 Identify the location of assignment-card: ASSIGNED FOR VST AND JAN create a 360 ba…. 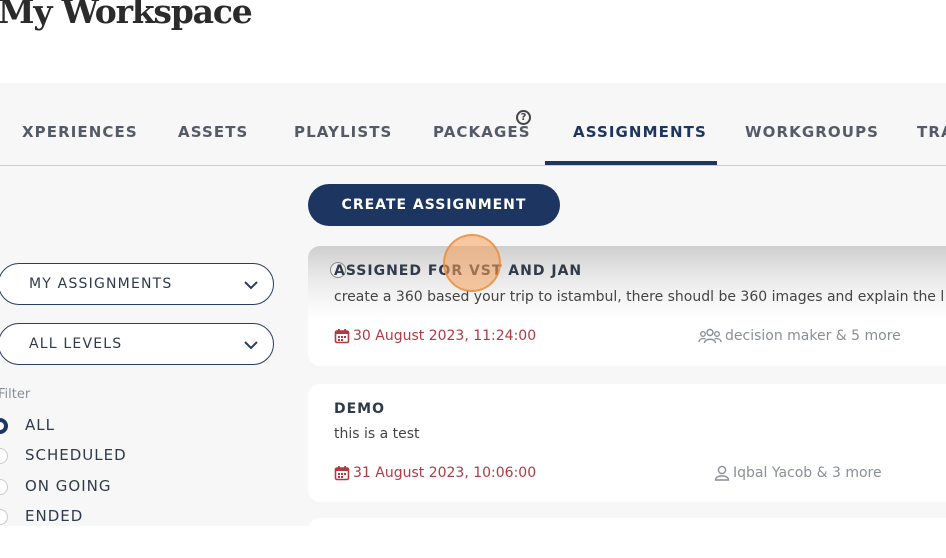
(627, 306).